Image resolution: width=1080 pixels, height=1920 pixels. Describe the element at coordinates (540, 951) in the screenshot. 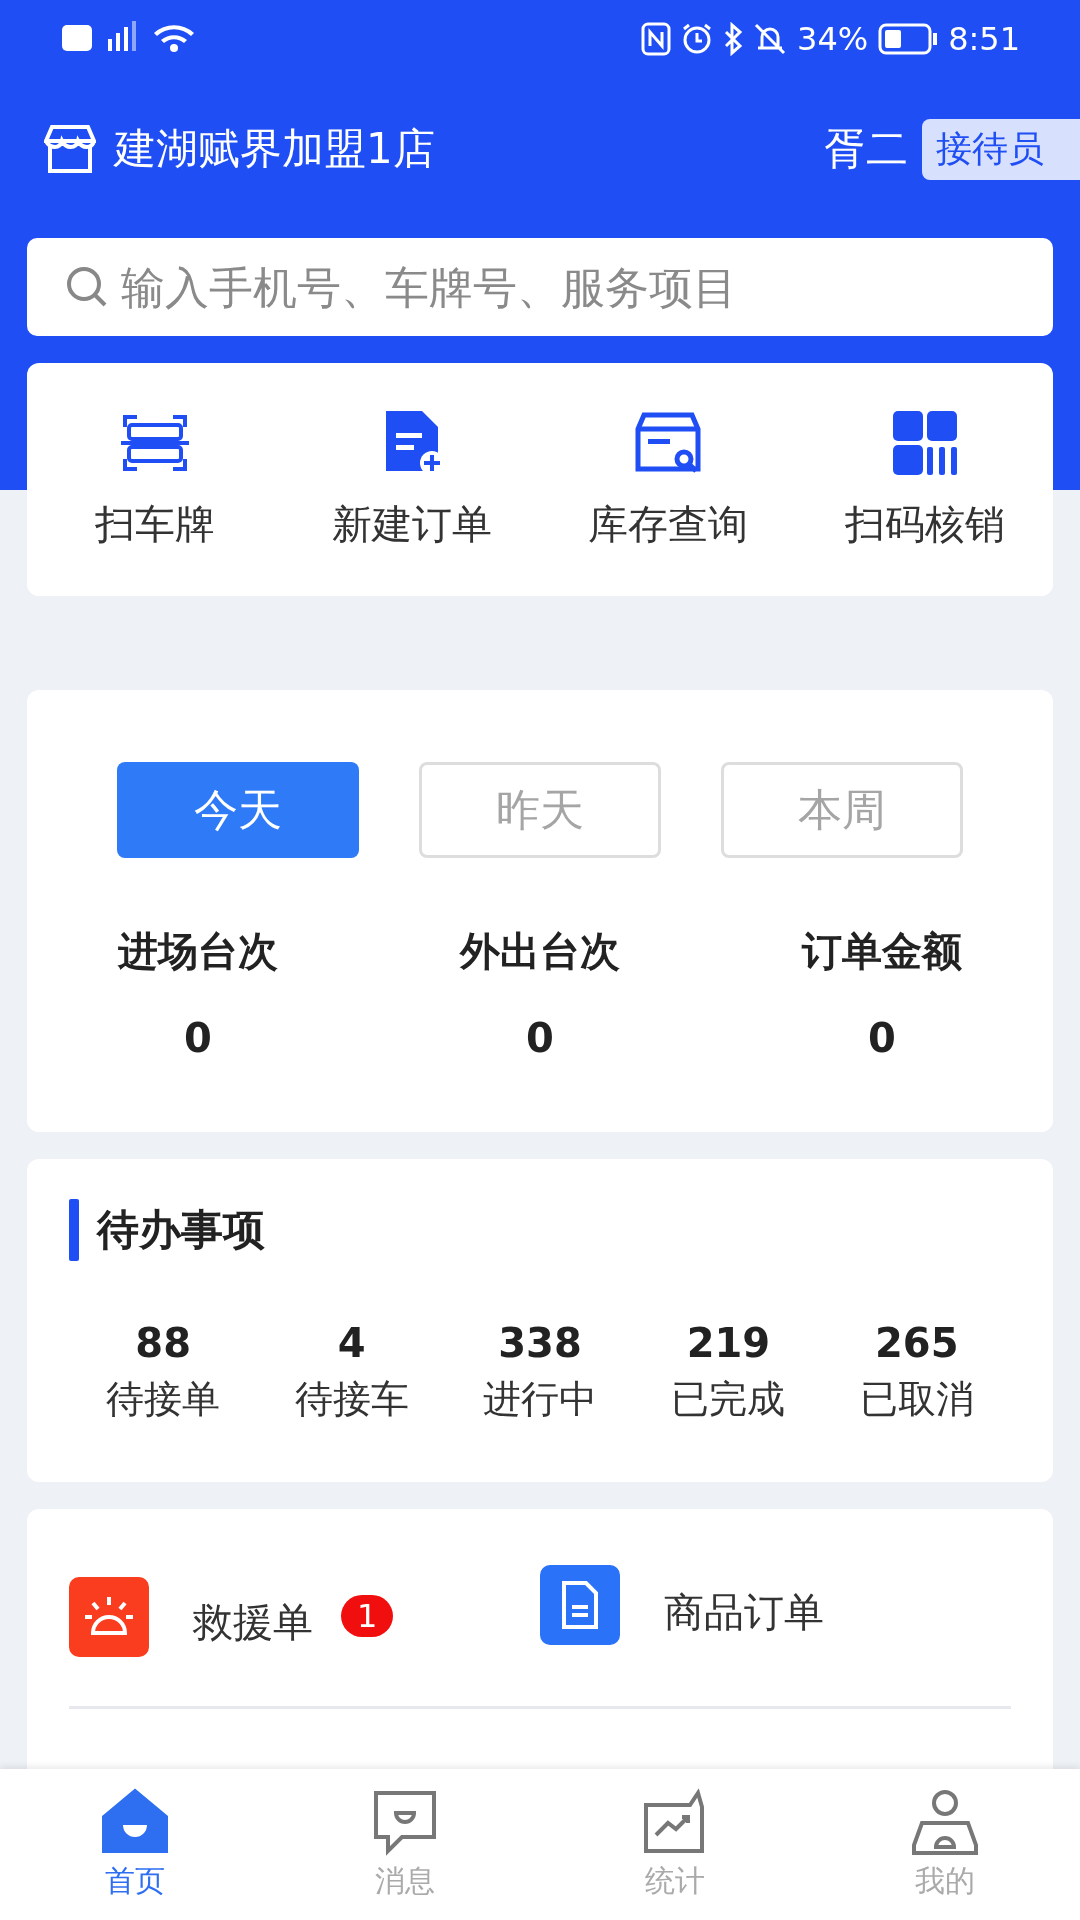

I see `stat-label: 外出台次` at that location.